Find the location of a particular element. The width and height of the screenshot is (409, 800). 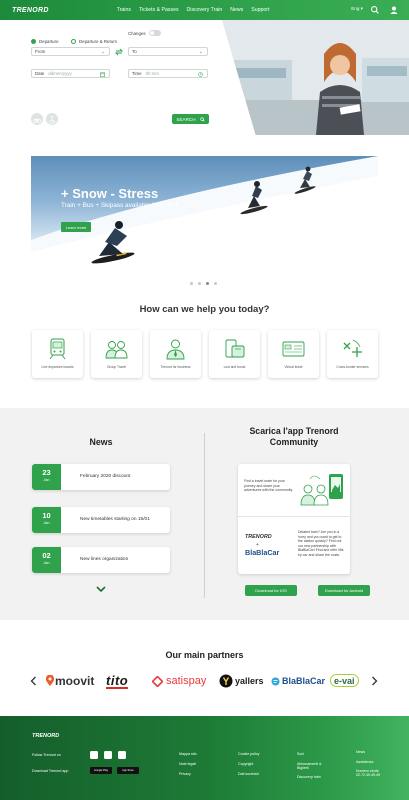

news-item: 02 Jan New lines organization is located at coordinates (101, 560).